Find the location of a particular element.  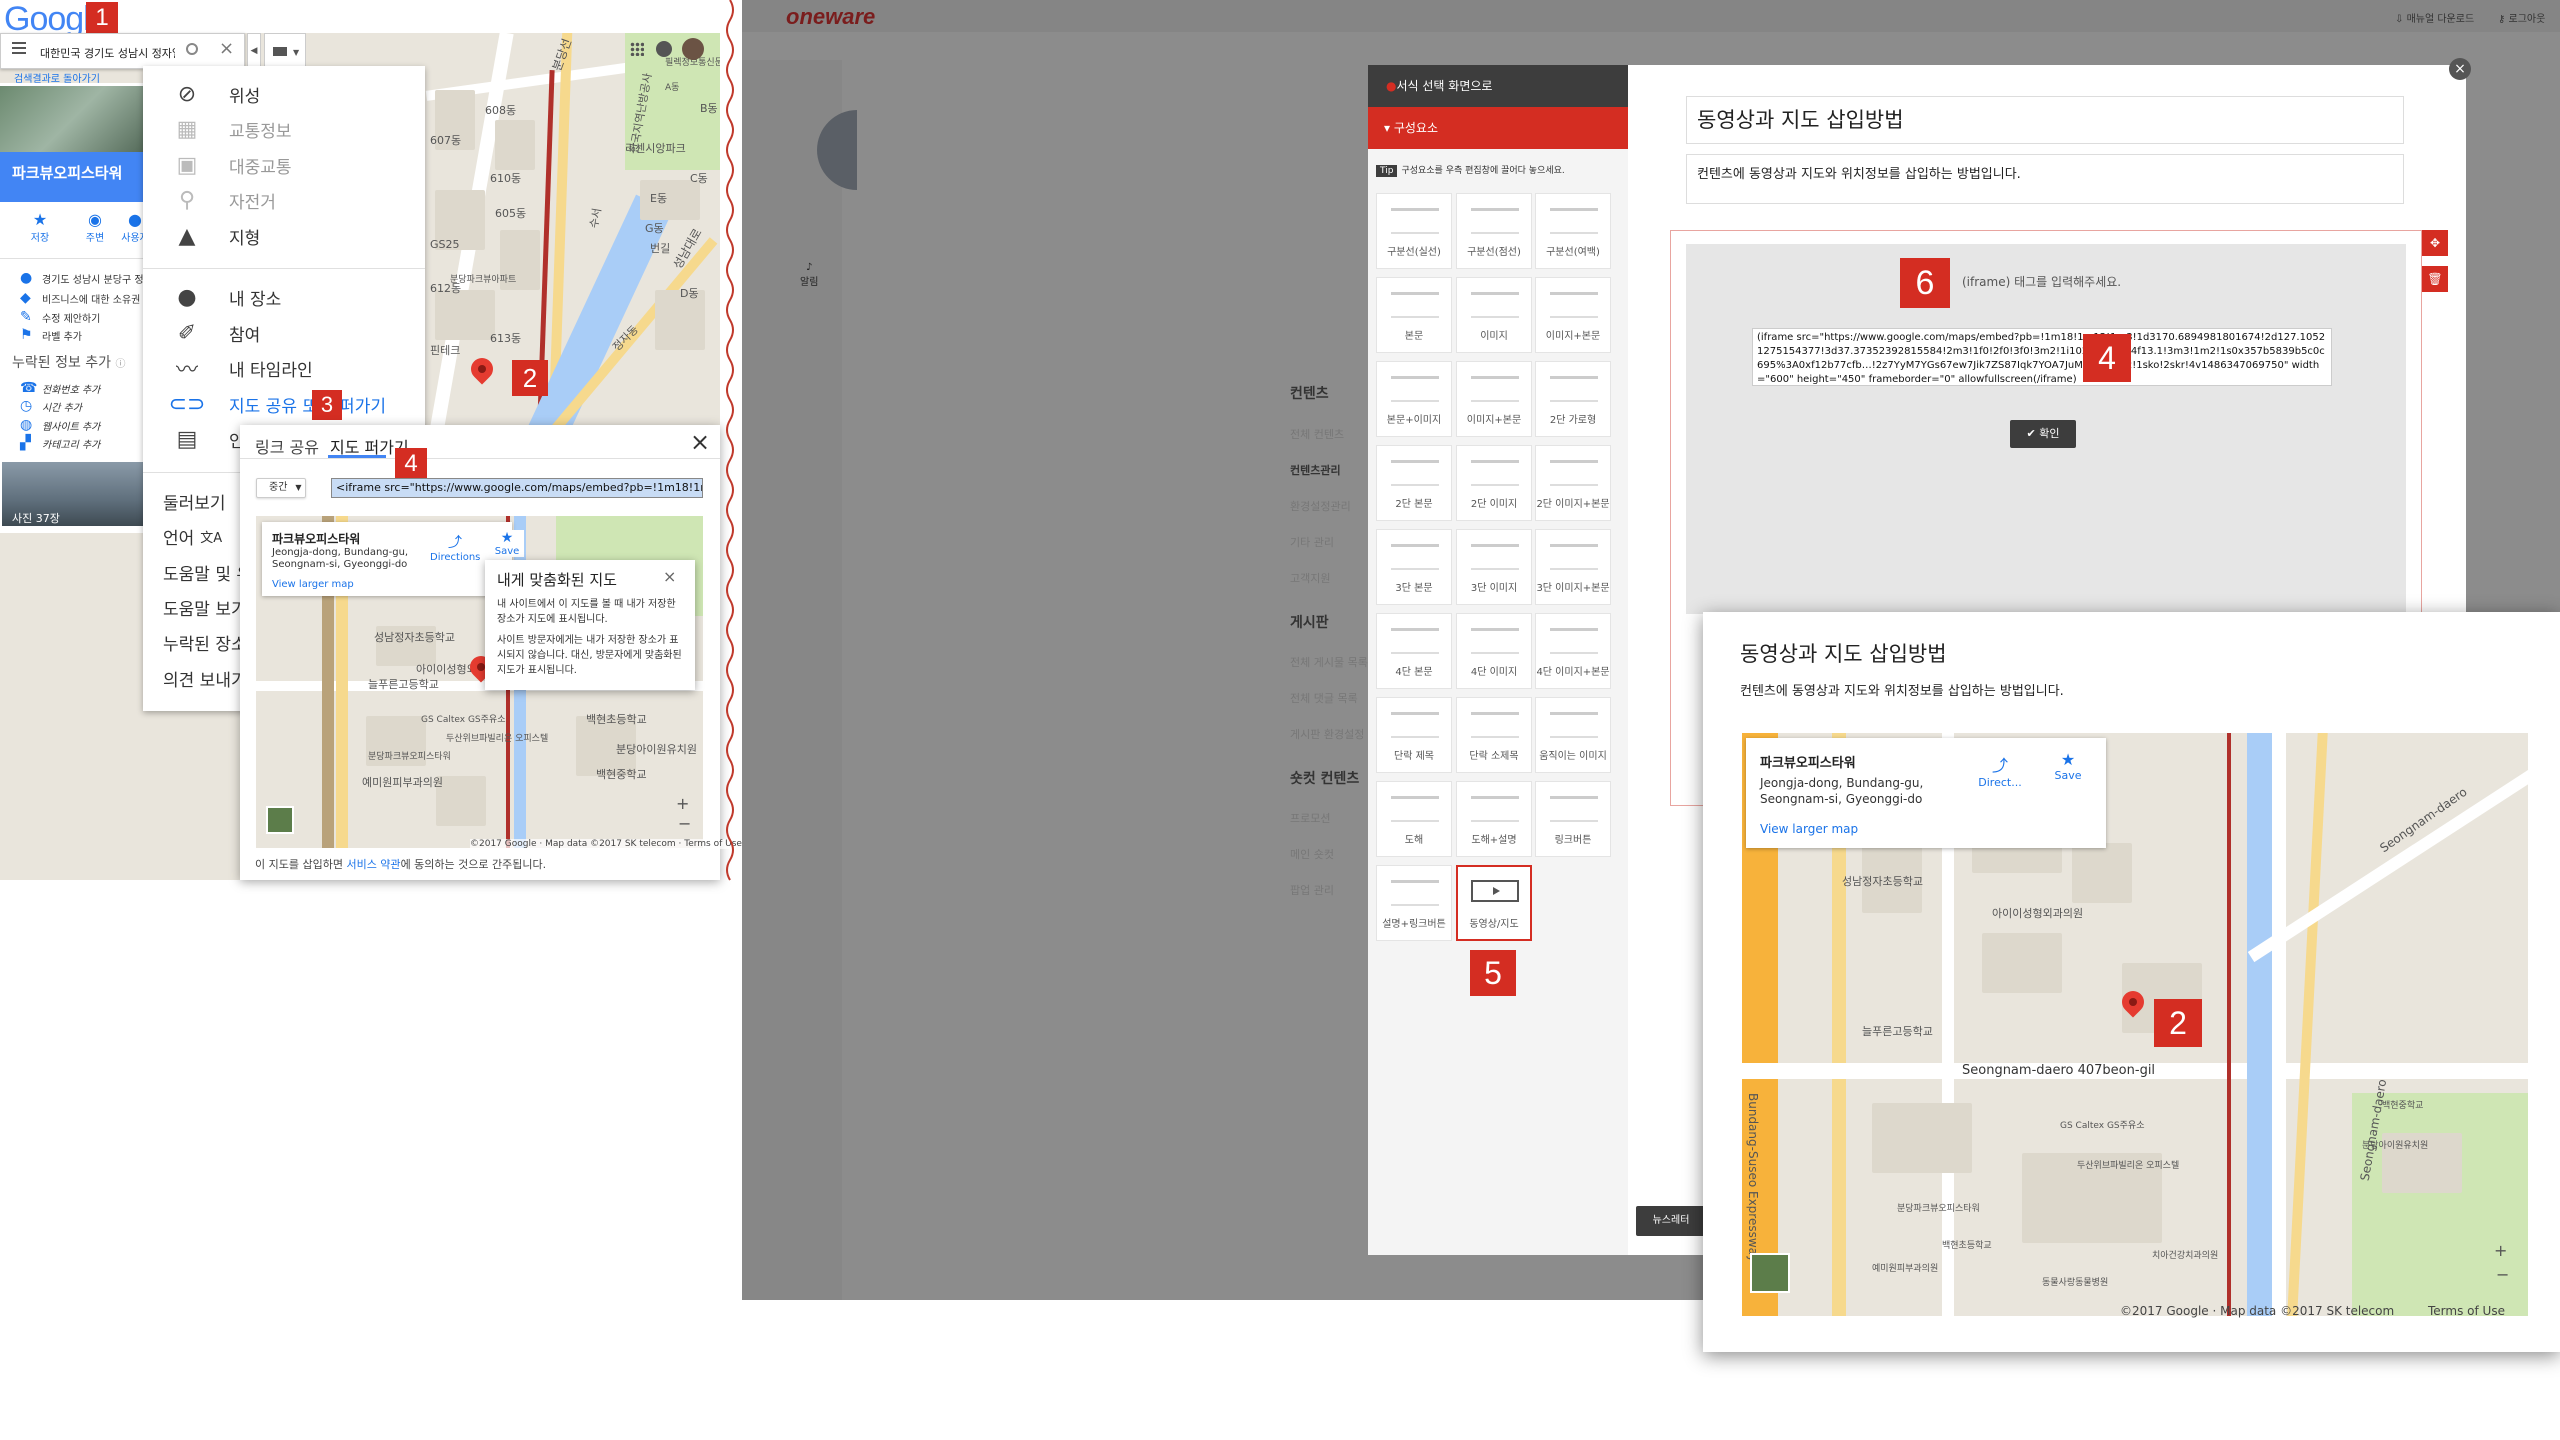

editor-title-input: 동영상과 지도 삽입방법 is located at coordinates (2045, 120).